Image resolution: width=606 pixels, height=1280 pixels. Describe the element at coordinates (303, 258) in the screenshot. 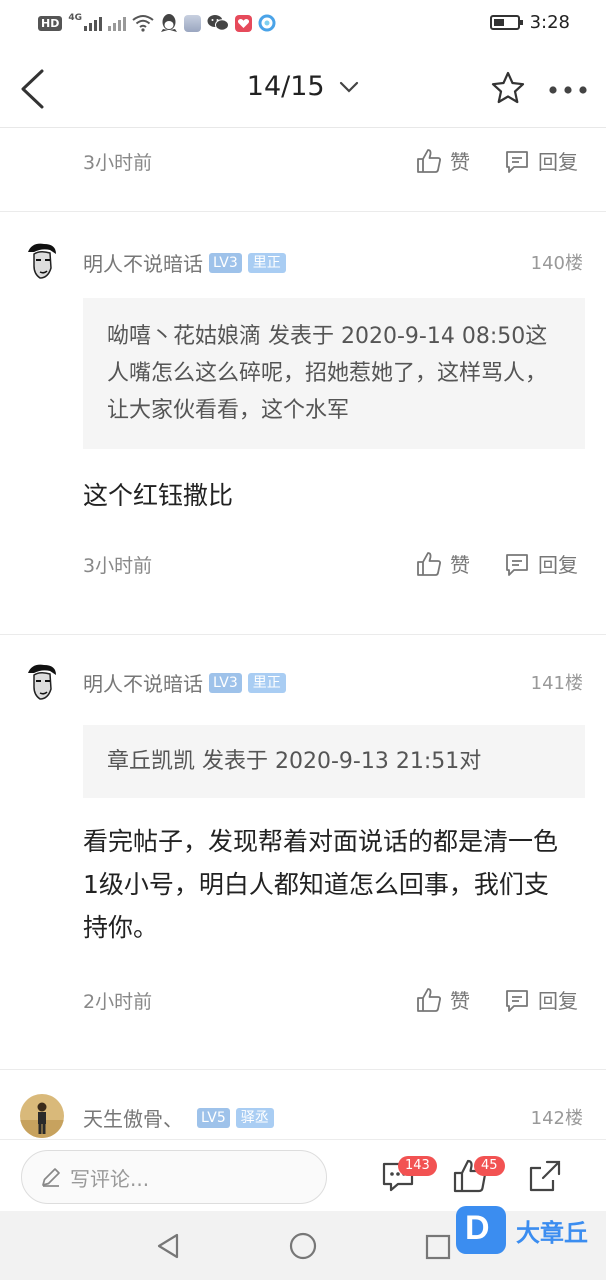

I see `reply-header: 明人不说暗话 LV3 里正 140楼` at that location.